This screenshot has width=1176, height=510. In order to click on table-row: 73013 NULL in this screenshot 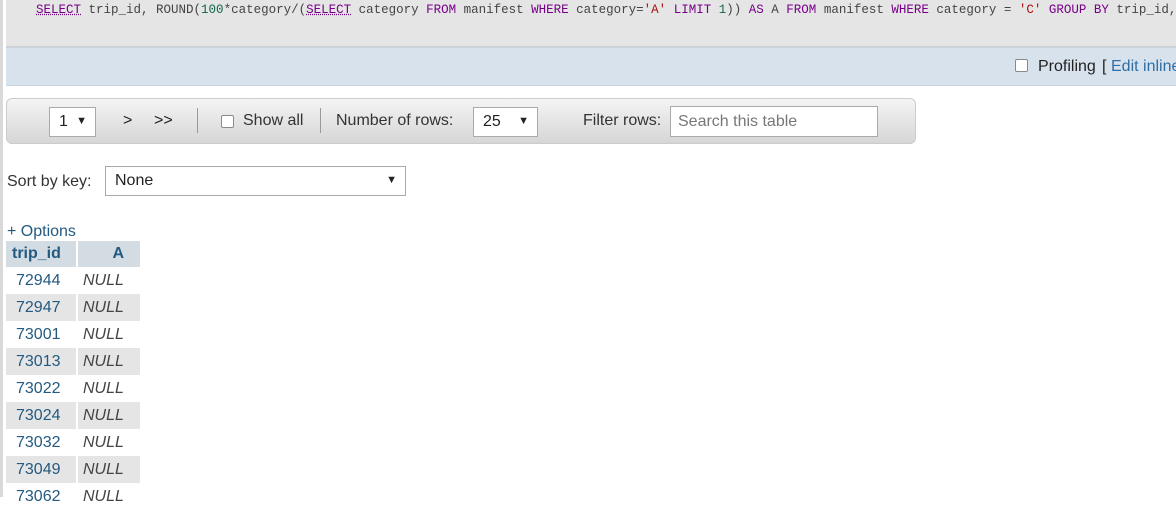, I will do `click(73, 361)`.